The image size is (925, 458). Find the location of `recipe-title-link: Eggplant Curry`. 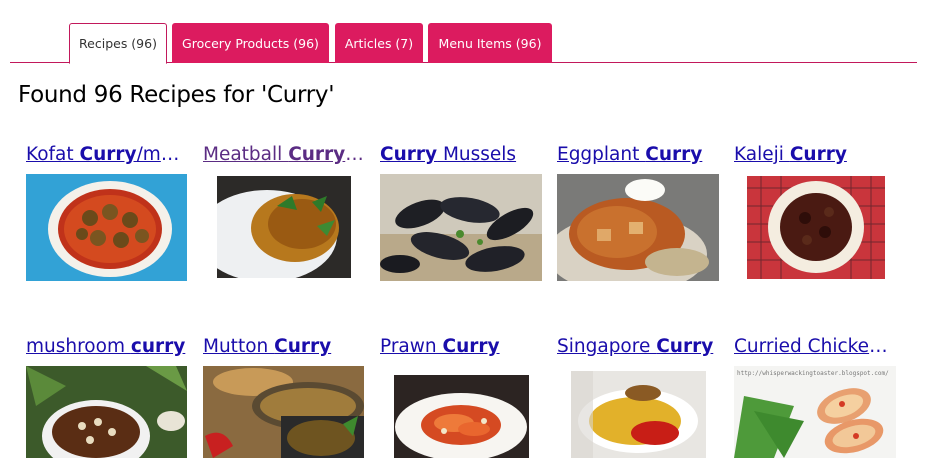

recipe-title-link: Eggplant Curry is located at coordinates (638, 155).